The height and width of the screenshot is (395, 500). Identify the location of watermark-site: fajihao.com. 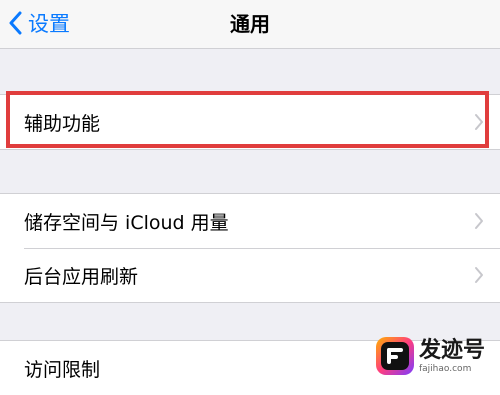
(445, 368).